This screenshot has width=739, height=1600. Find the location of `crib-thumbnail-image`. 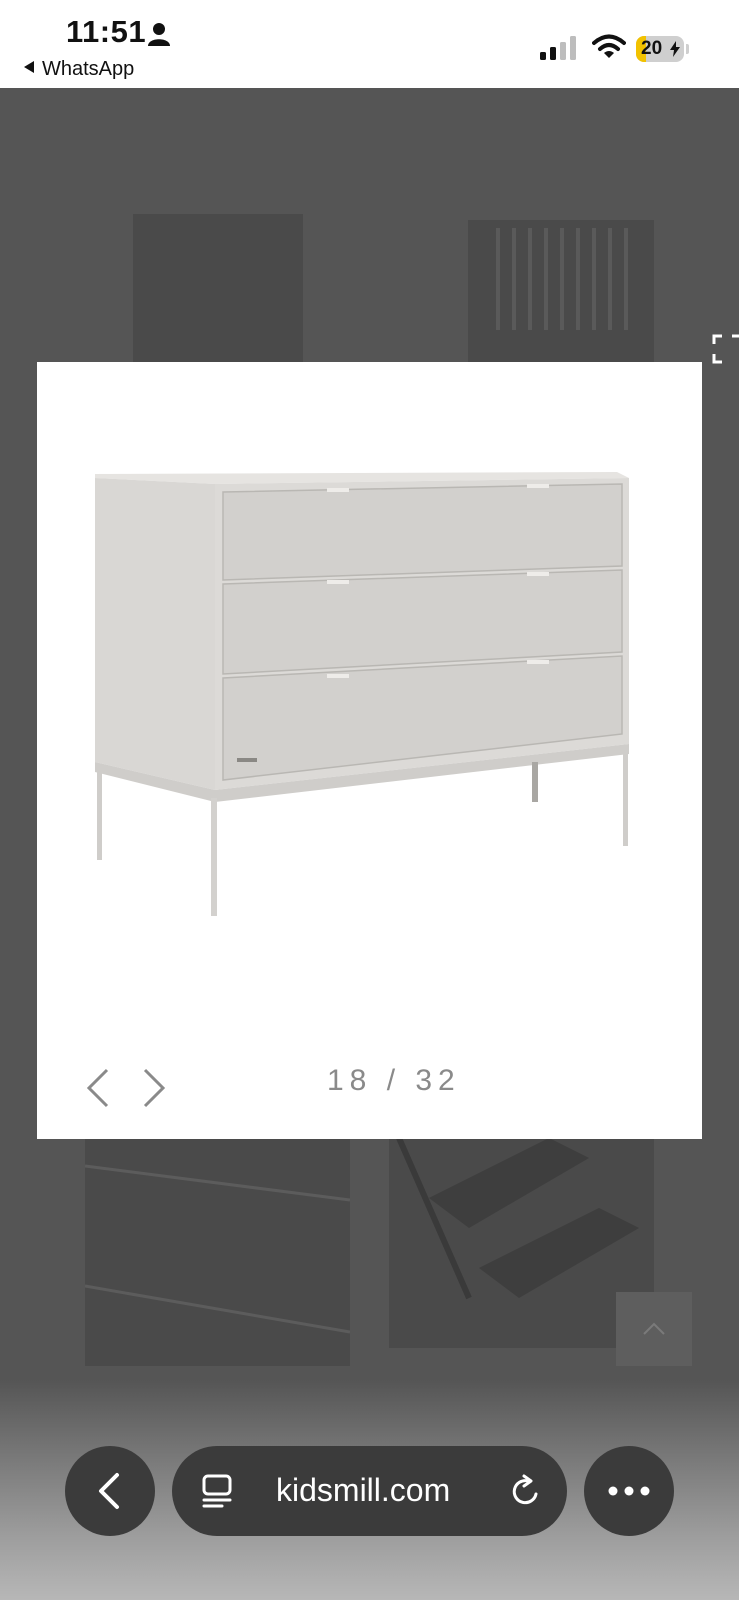

crib-thumbnail-image is located at coordinates (562, 279).